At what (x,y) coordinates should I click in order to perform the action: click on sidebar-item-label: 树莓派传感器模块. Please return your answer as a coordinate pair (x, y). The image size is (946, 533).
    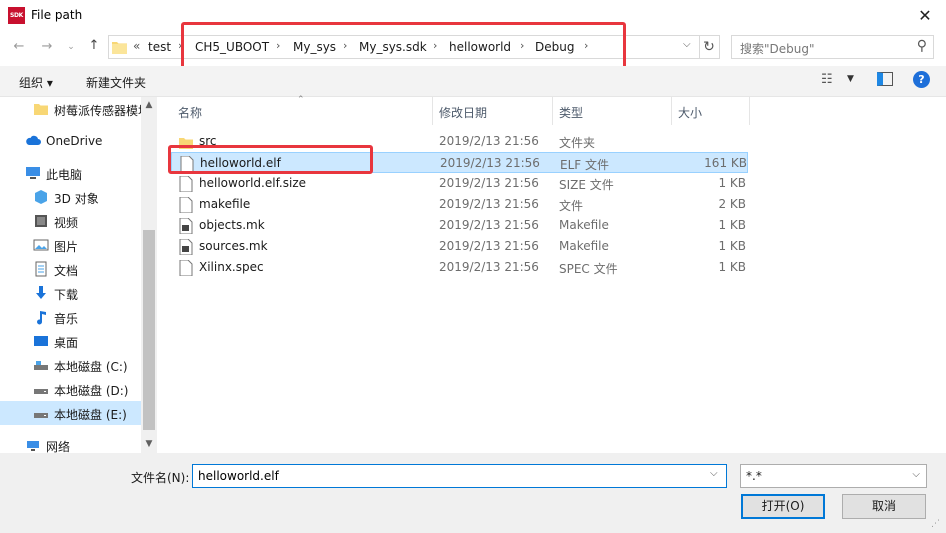
    Looking at the image, I should click on (102, 111).